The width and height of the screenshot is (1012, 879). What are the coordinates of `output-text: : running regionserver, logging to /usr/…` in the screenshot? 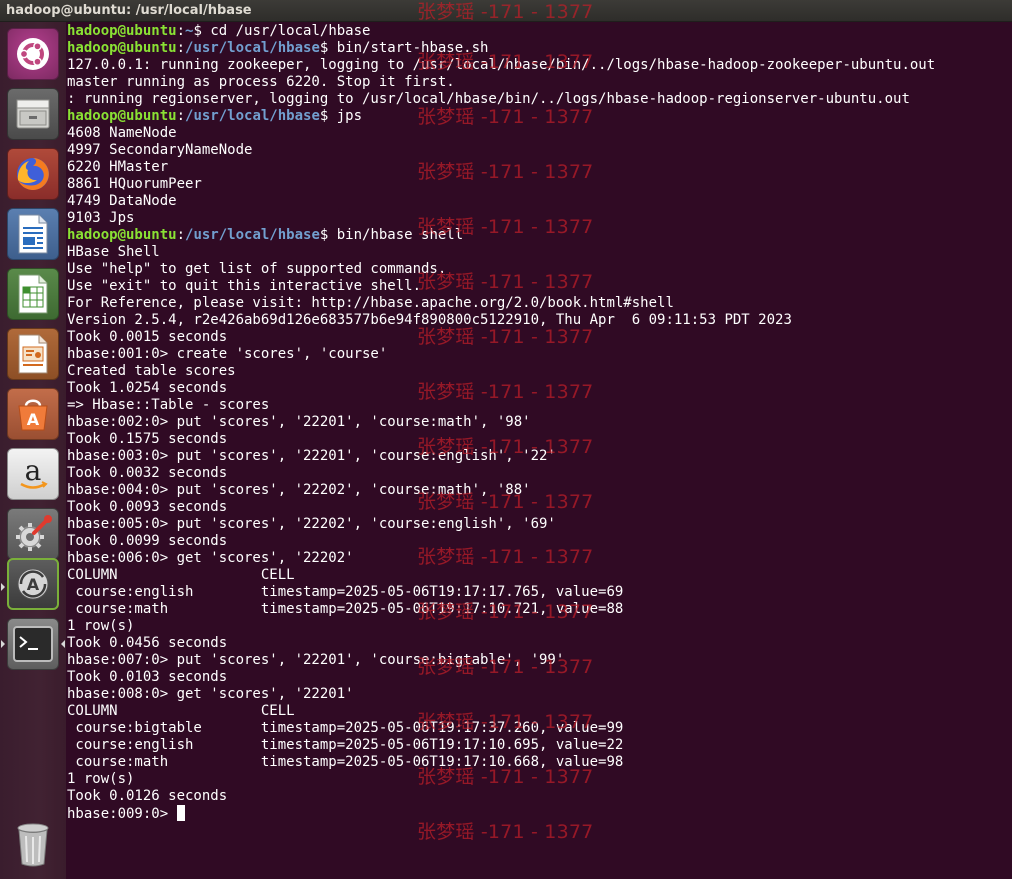 It's located at (488, 99).